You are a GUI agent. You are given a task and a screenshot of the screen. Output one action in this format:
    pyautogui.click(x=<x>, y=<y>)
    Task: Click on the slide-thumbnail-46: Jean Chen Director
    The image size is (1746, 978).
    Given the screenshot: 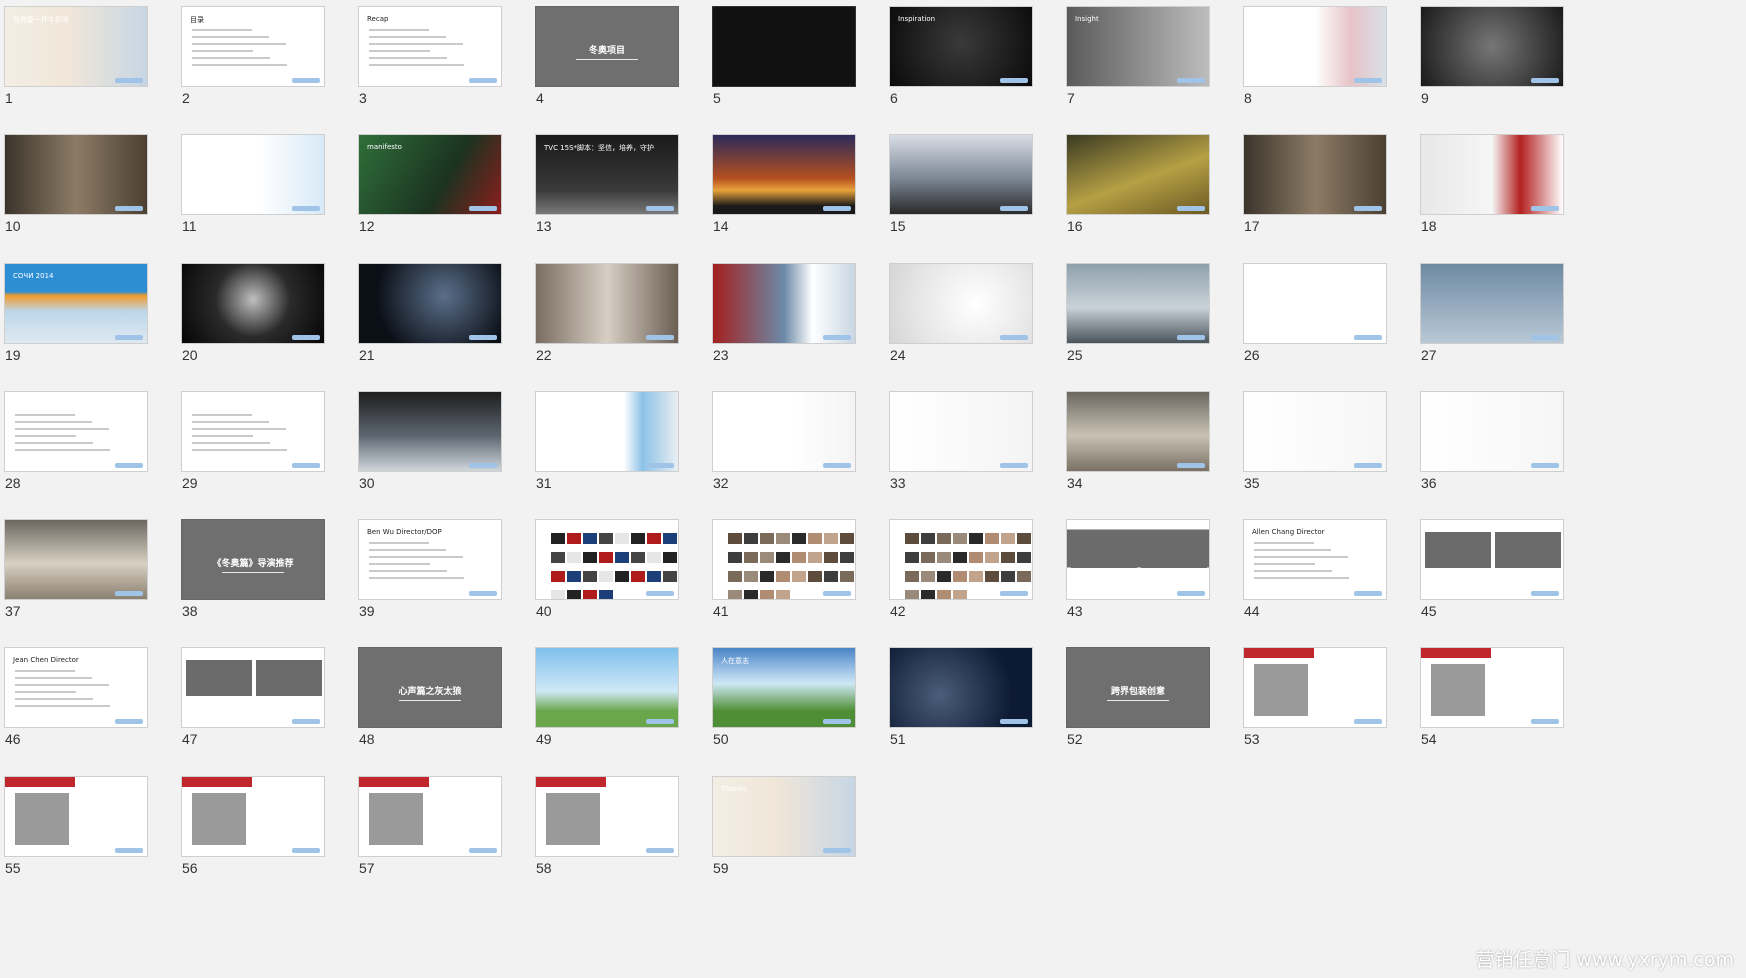 What is the action you would take?
    pyautogui.click(x=76, y=687)
    